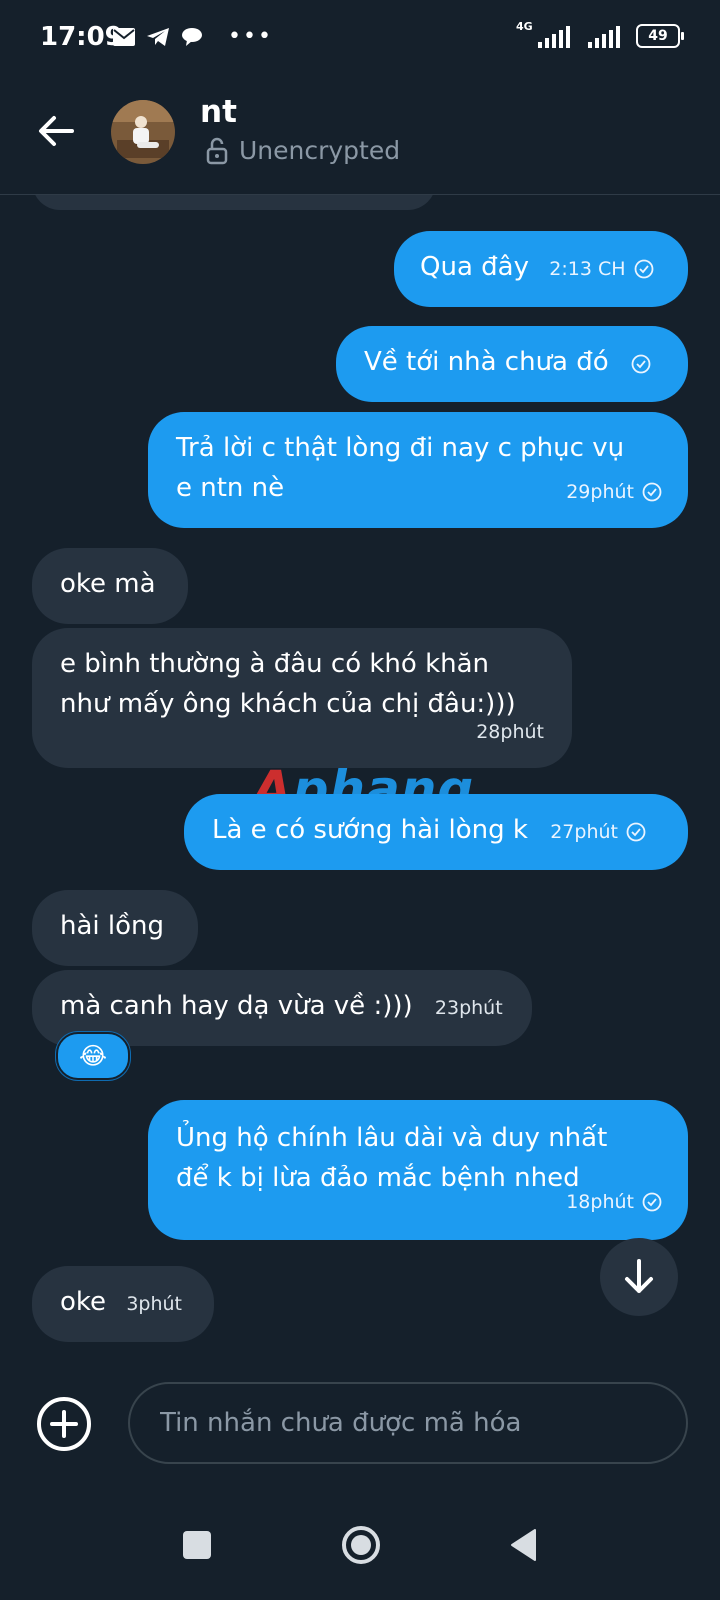 The width and height of the screenshot is (720, 1600). I want to click on message-composer, so click(360, 1419).